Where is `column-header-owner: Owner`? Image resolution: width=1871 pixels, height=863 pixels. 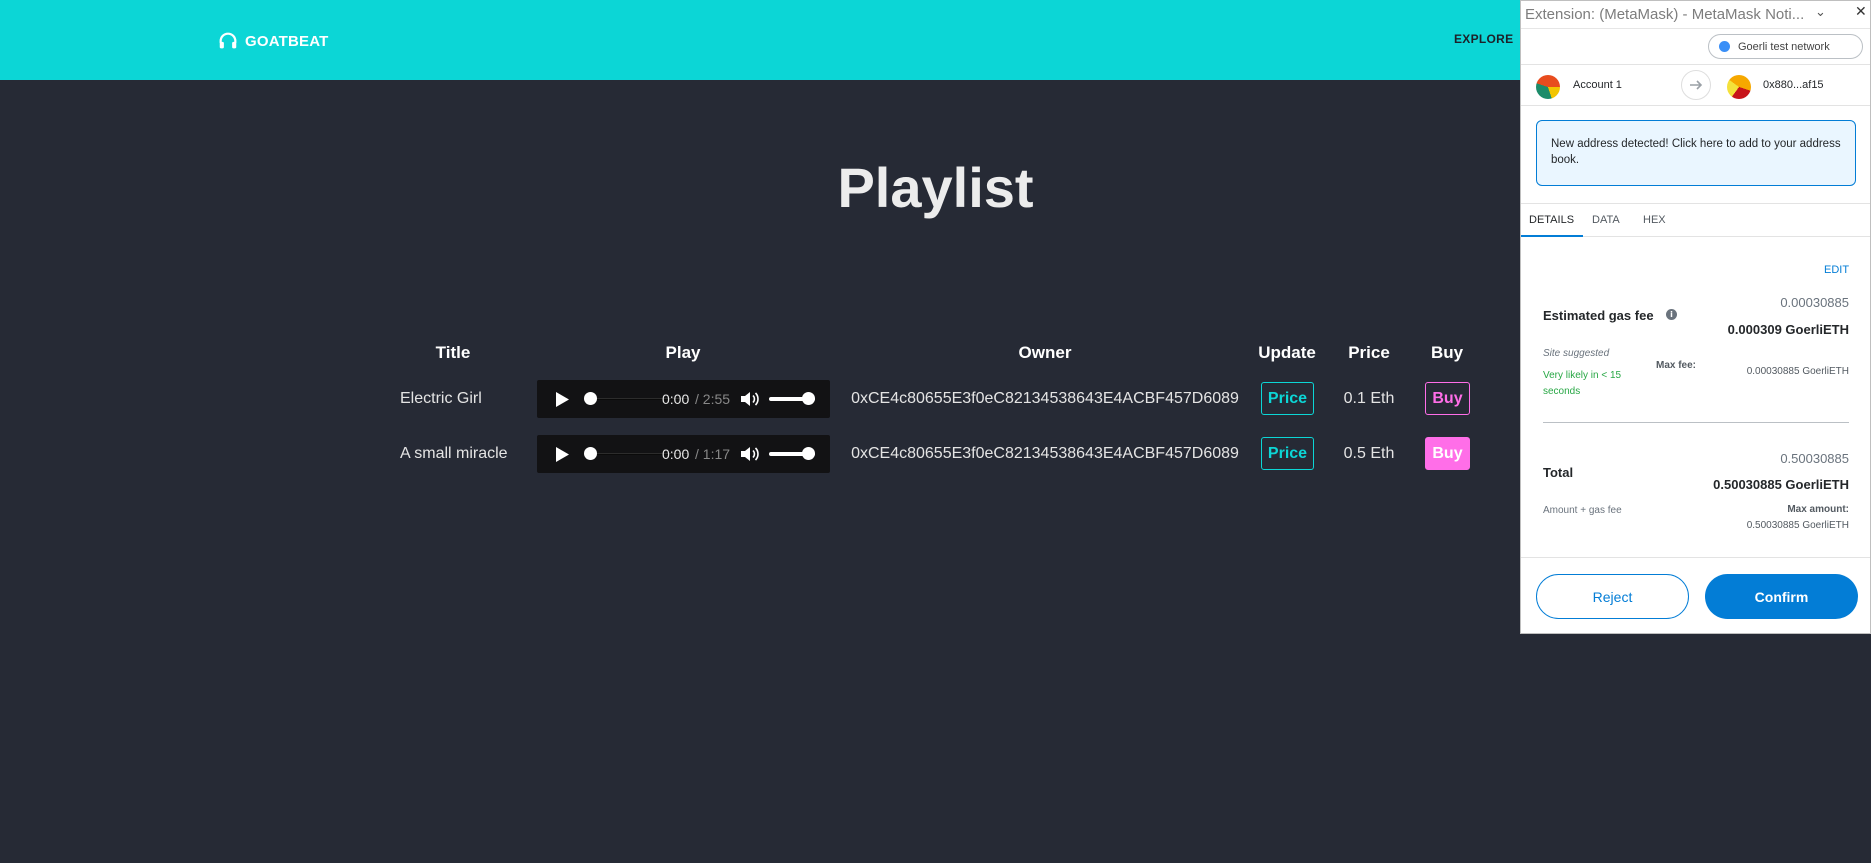
column-header-owner: Owner is located at coordinates (1045, 352).